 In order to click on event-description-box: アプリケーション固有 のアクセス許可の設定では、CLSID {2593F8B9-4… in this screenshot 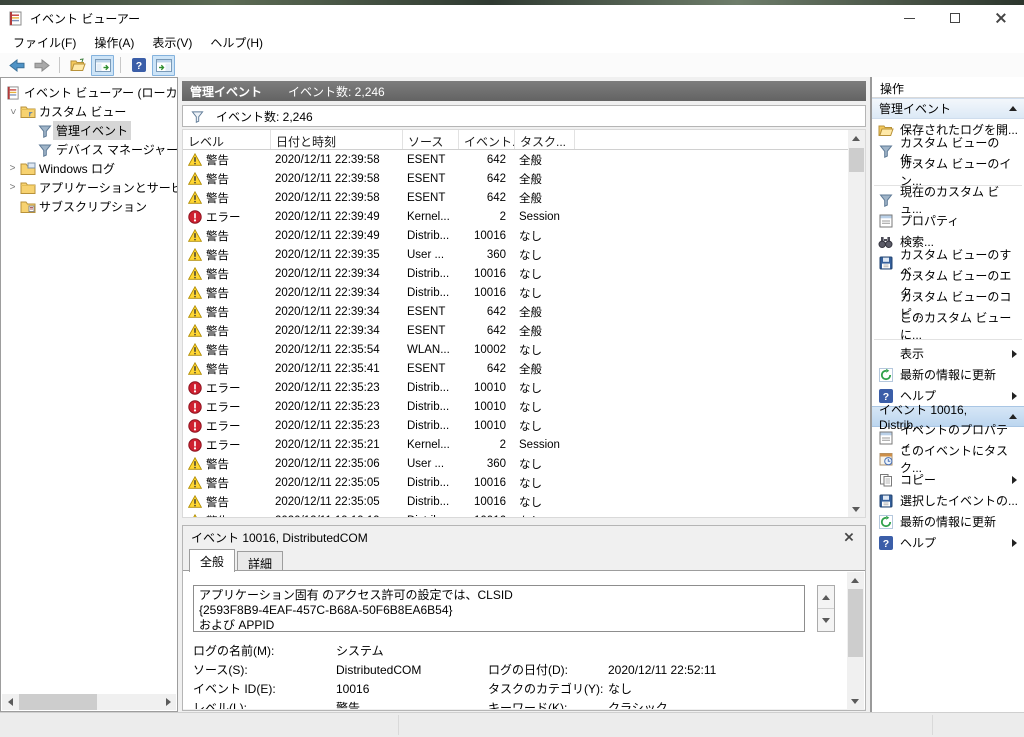, I will do `click(499, 608)`.